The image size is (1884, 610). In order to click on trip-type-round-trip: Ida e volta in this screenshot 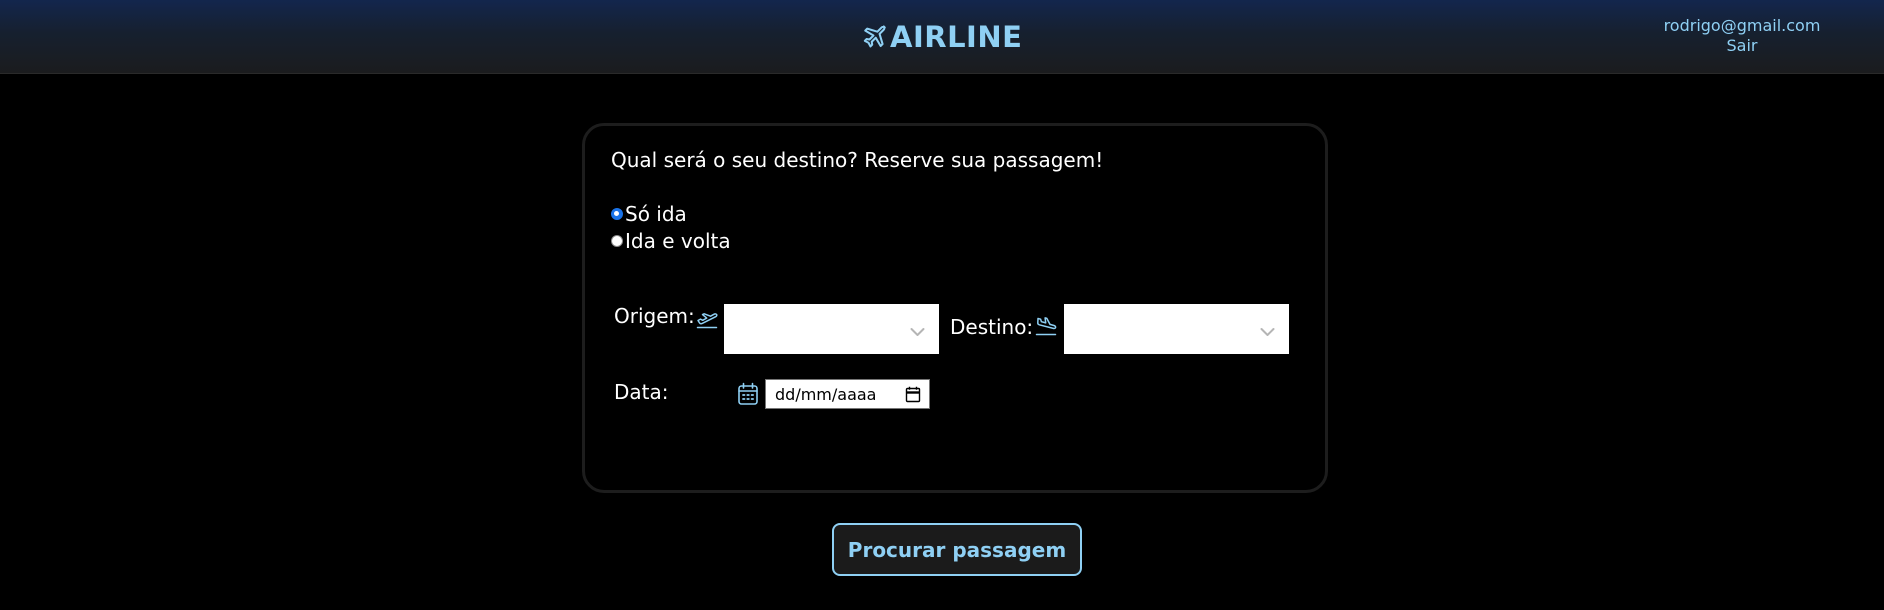, I will do `click(671, 241)`.